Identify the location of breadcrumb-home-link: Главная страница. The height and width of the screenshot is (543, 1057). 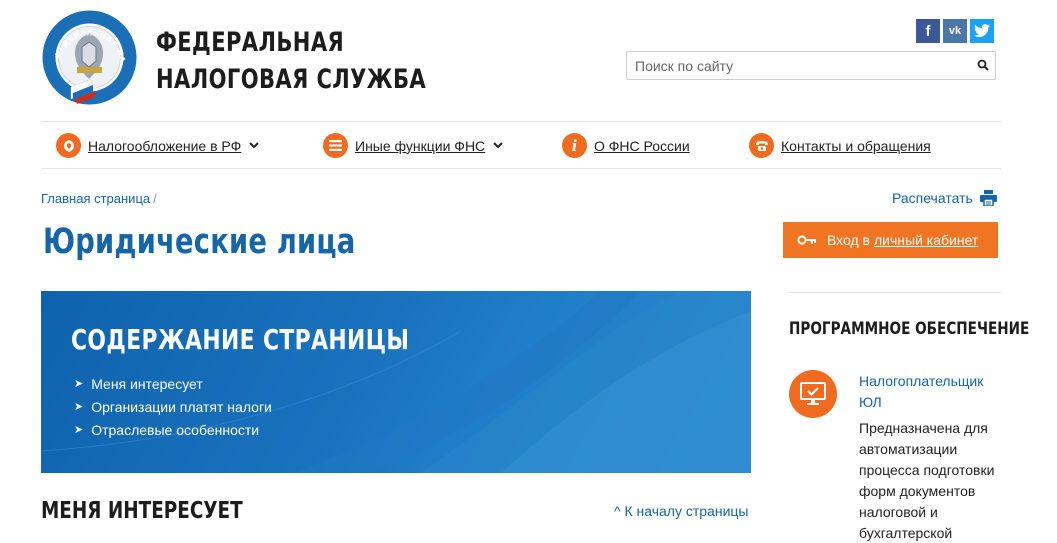
(95, 198).